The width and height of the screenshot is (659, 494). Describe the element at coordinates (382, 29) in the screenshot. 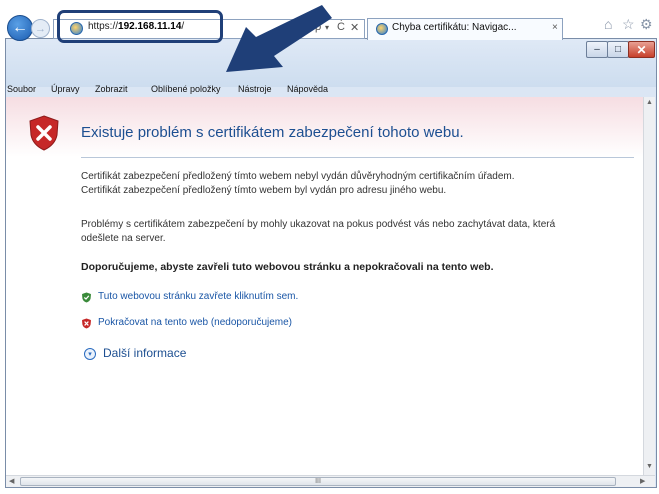

I see `tab-ie-icon` at that location.